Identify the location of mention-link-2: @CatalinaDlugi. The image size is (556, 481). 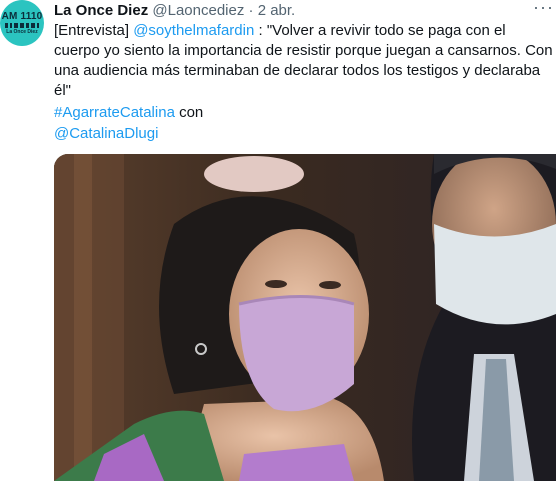
(106, 133).